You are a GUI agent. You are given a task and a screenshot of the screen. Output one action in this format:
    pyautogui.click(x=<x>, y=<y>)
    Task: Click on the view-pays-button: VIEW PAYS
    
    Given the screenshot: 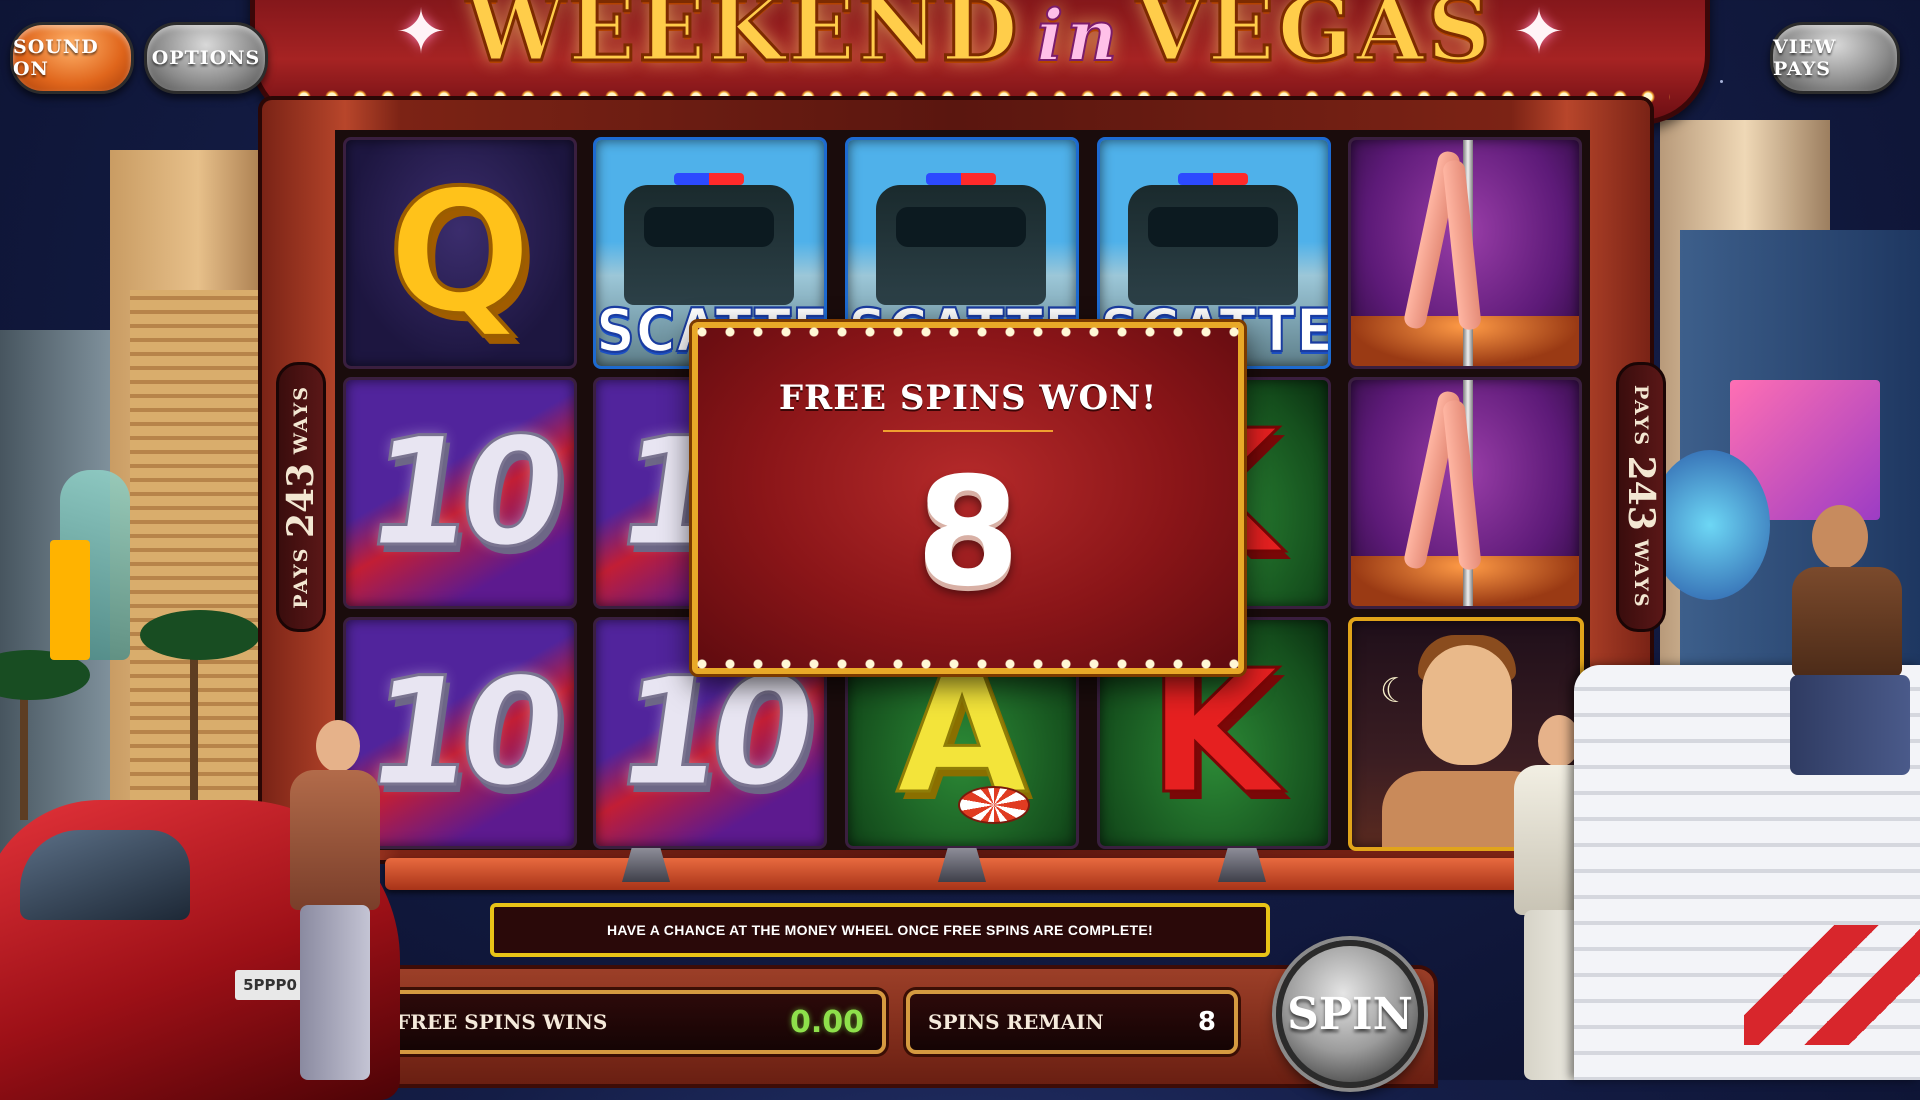 What is the action you would take?
    pyautogui.click(x=1835, y=58)
    